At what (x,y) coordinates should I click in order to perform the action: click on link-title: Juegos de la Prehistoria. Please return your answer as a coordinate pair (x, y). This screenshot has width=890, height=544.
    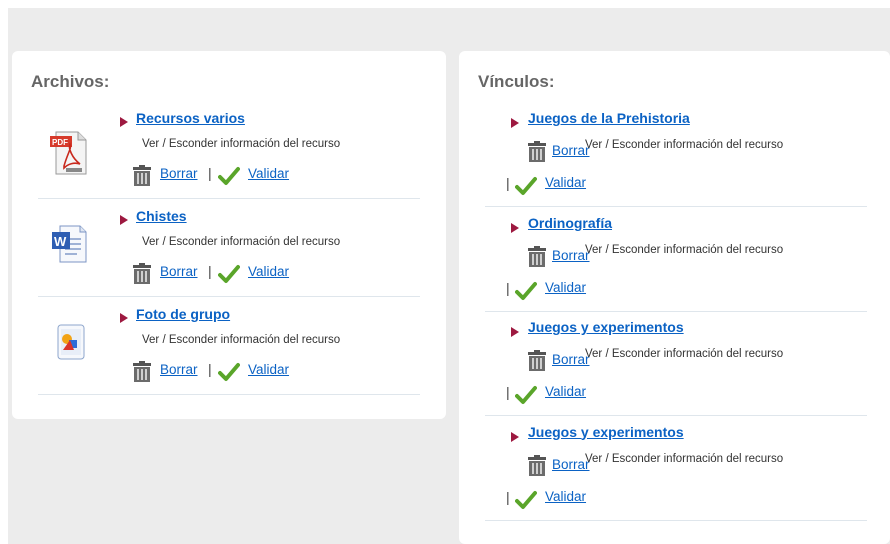
    Looking at the image, I should click on (609, 118).